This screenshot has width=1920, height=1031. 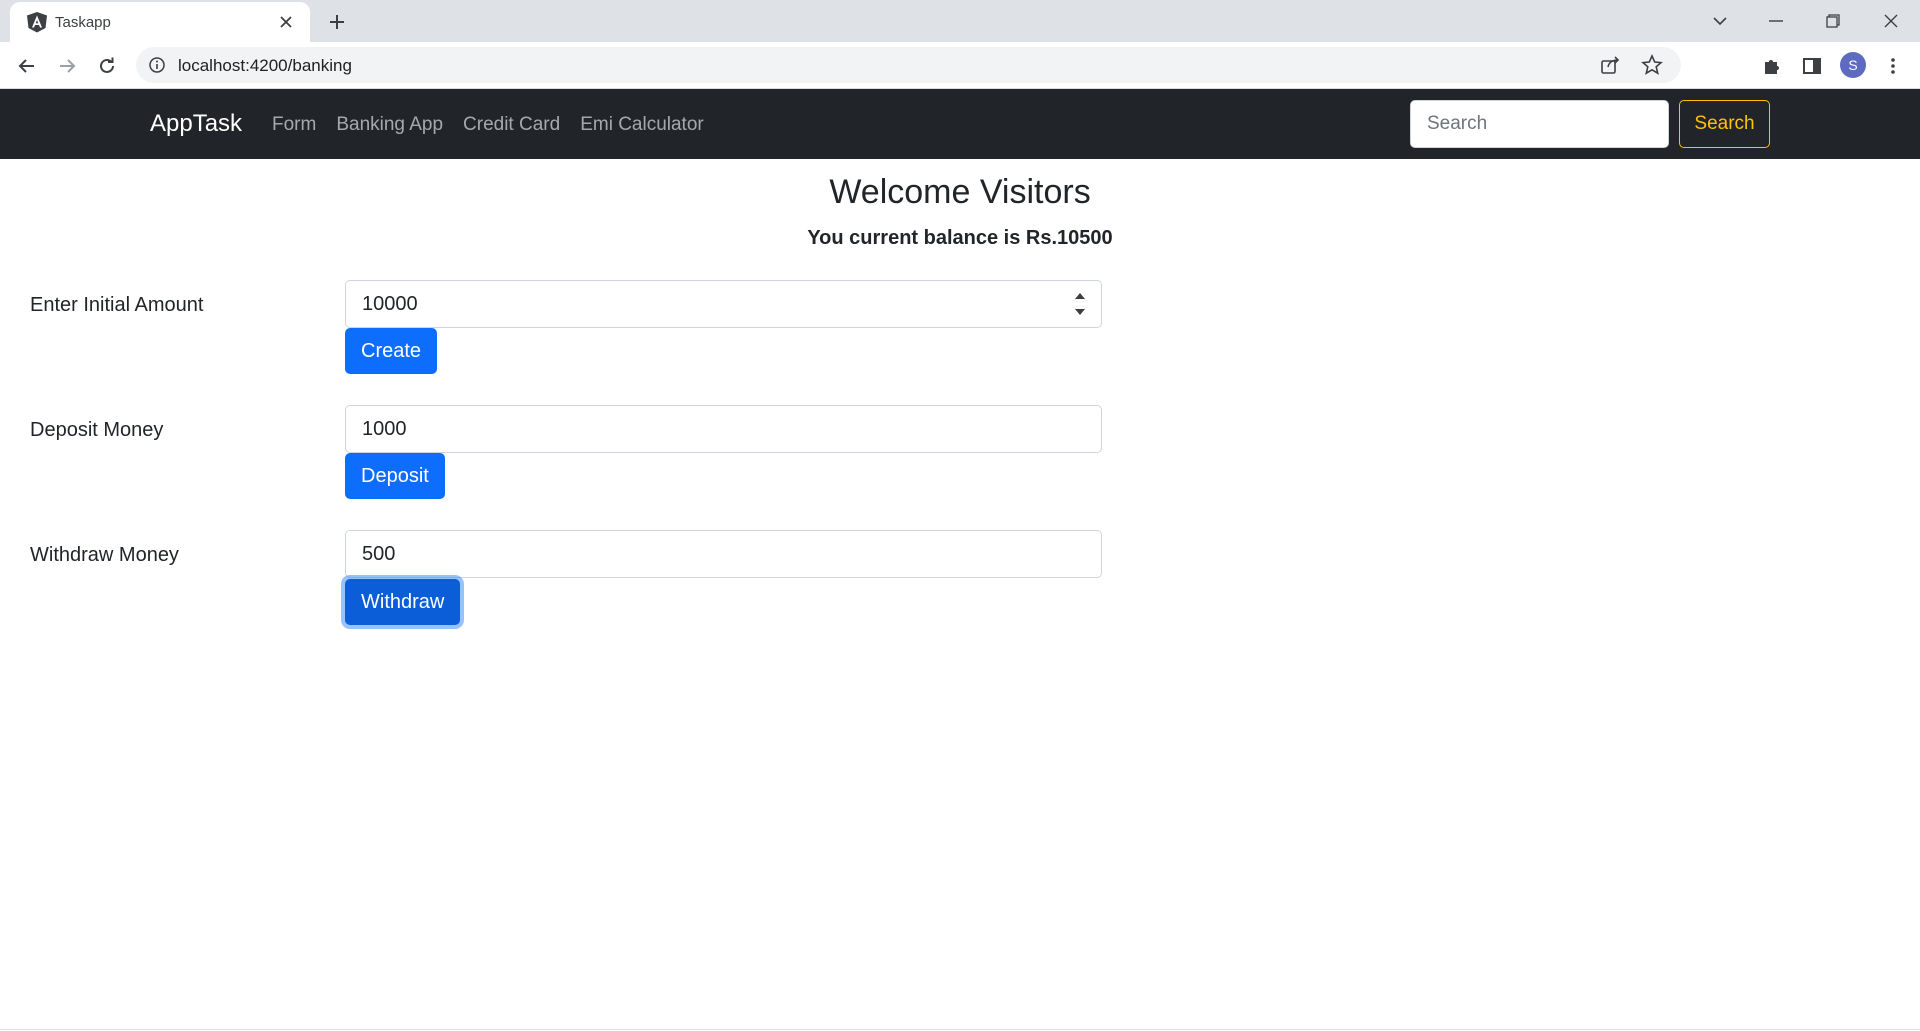 I want to click on kebab-menu-icon, so click(x=1893, y=66).